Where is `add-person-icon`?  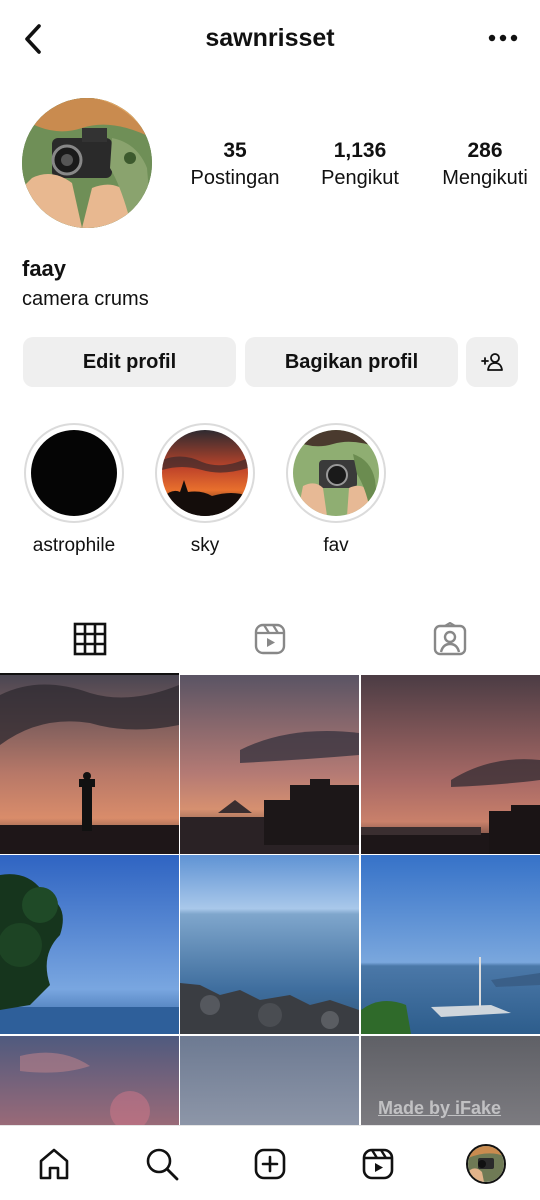
add-person-icon is located at coordinates (492, 362).